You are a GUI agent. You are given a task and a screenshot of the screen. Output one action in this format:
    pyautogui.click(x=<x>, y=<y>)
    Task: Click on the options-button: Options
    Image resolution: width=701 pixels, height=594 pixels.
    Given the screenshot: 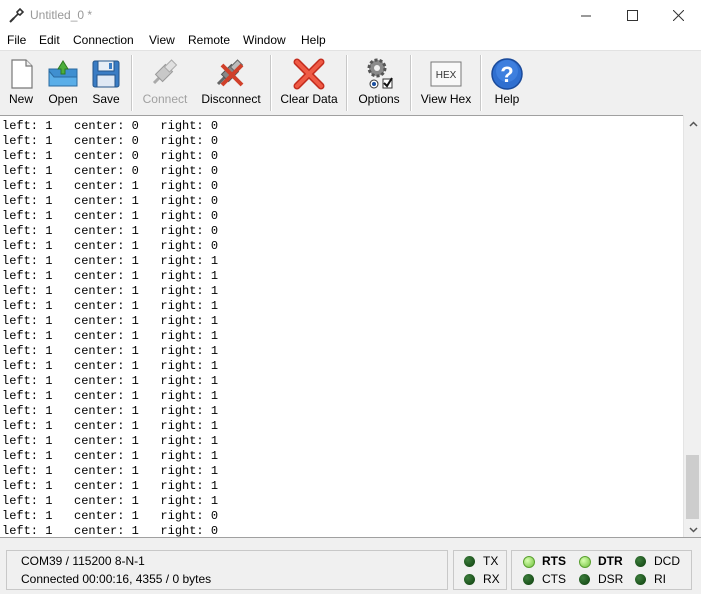 What is the action you would take?
    pyautogui.click(x=379, y=83)
    